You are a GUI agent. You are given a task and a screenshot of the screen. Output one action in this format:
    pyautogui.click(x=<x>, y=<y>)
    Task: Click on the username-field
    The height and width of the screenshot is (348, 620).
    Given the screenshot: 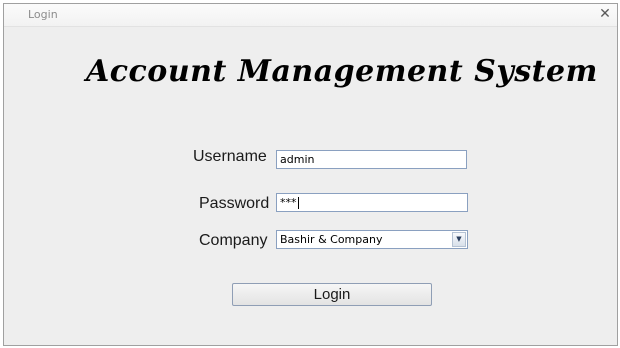 What is the action you would take?
    pyautogui.click(x=371, y=159)
    